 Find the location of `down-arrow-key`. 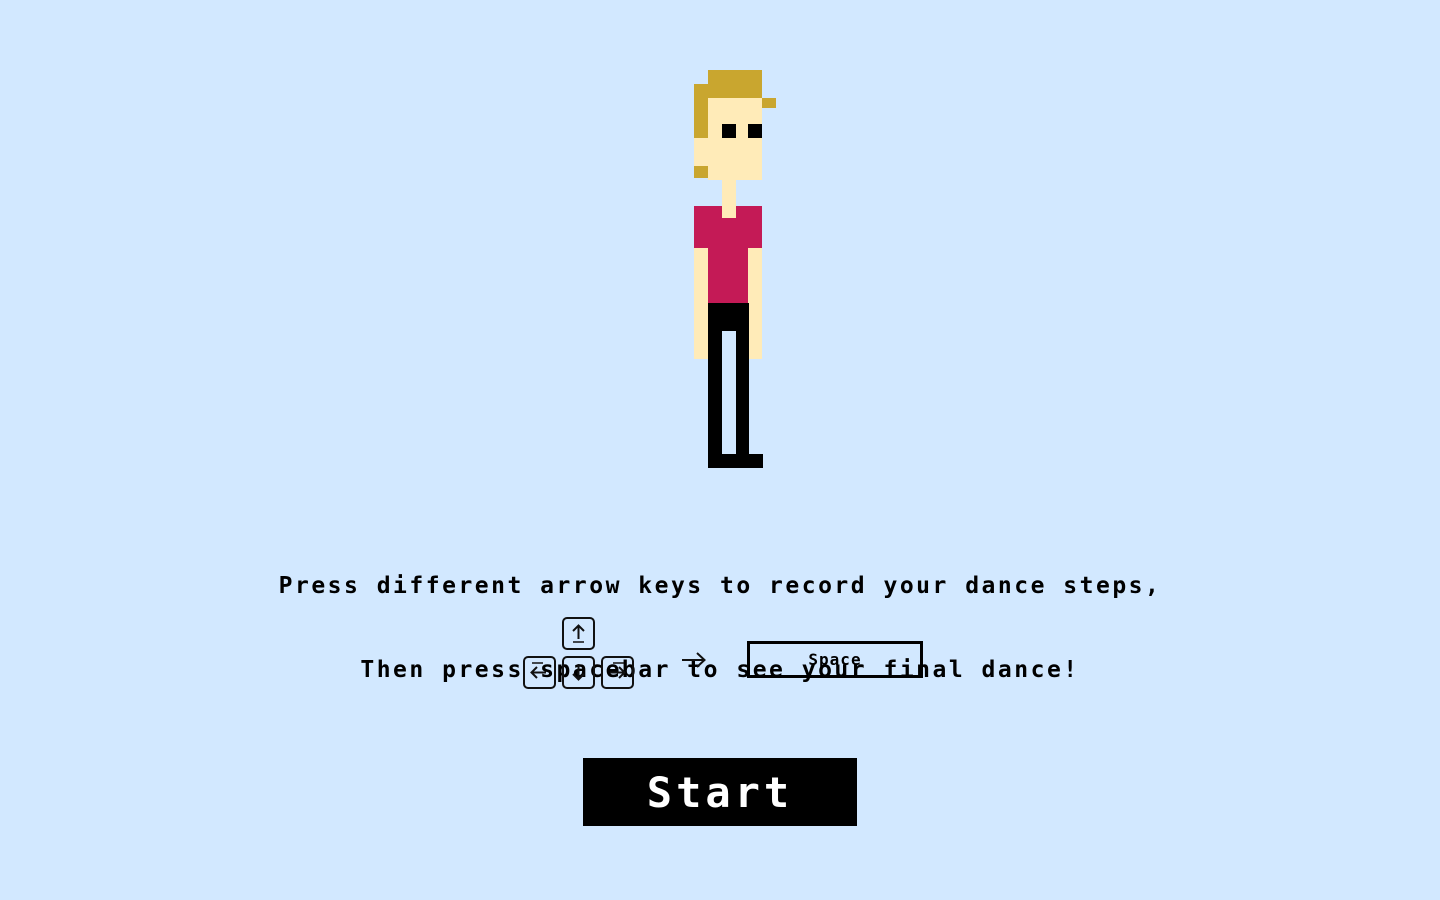

down-arrow-key is located at coordinates (578, 672).